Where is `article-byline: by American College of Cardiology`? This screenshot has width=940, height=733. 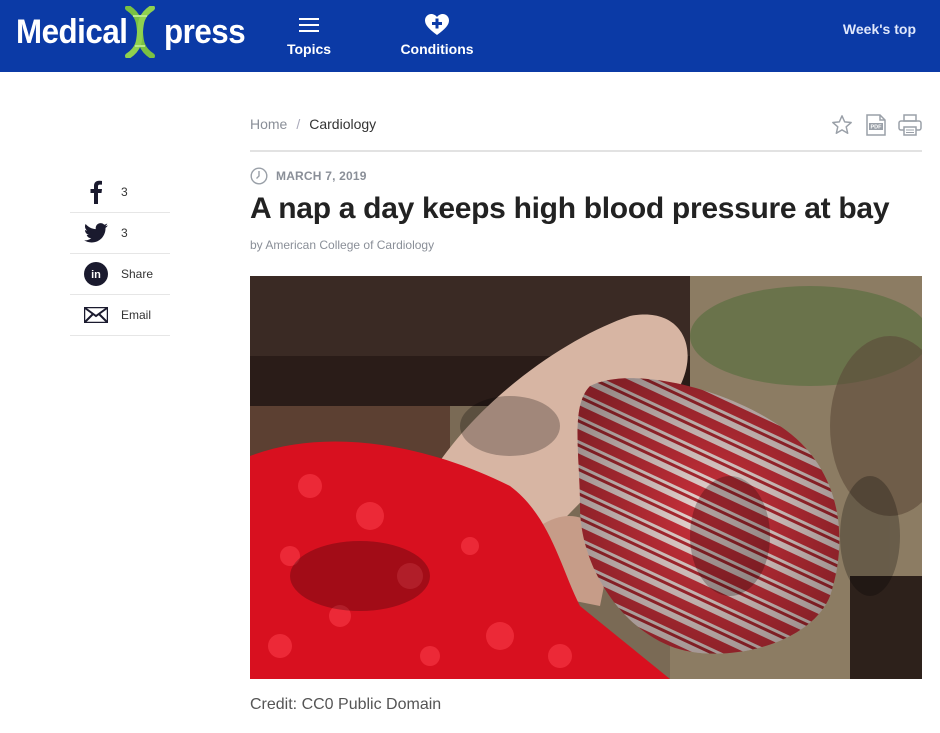
article-byline: by American College of Cardiology is located at coordinates (342, 245).